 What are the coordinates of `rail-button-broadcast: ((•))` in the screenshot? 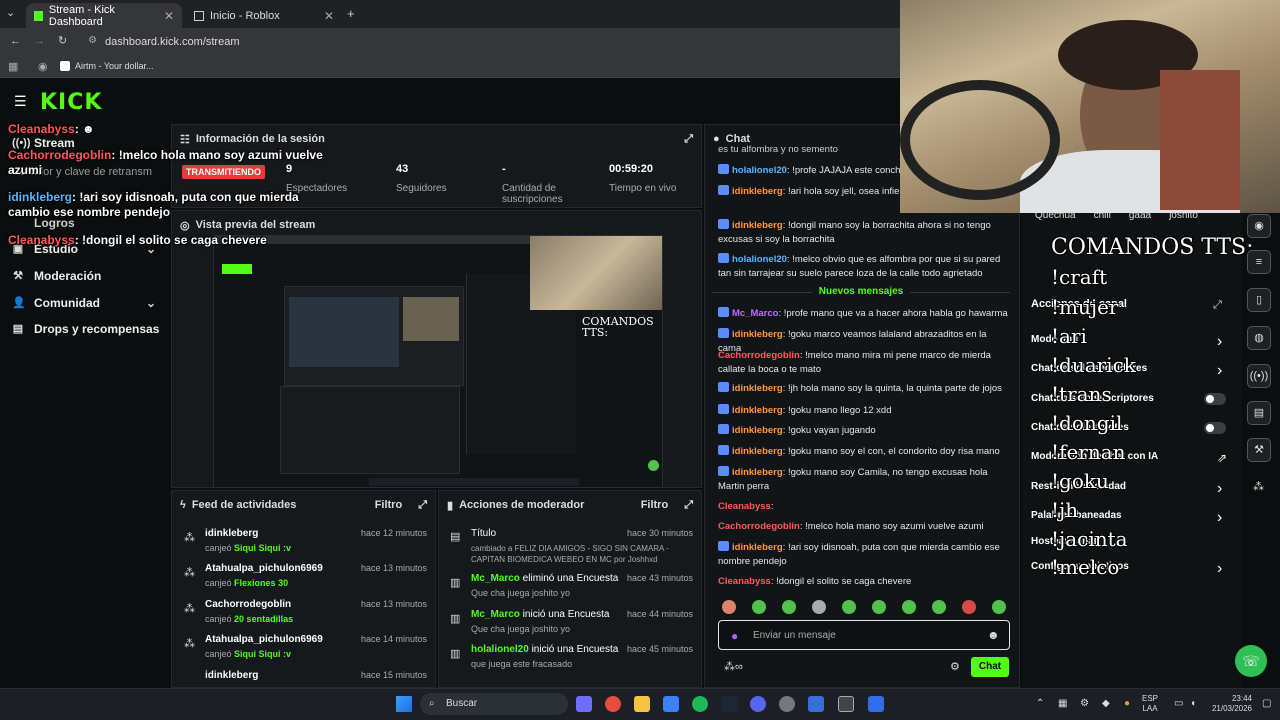 It's located at (1259, 376).